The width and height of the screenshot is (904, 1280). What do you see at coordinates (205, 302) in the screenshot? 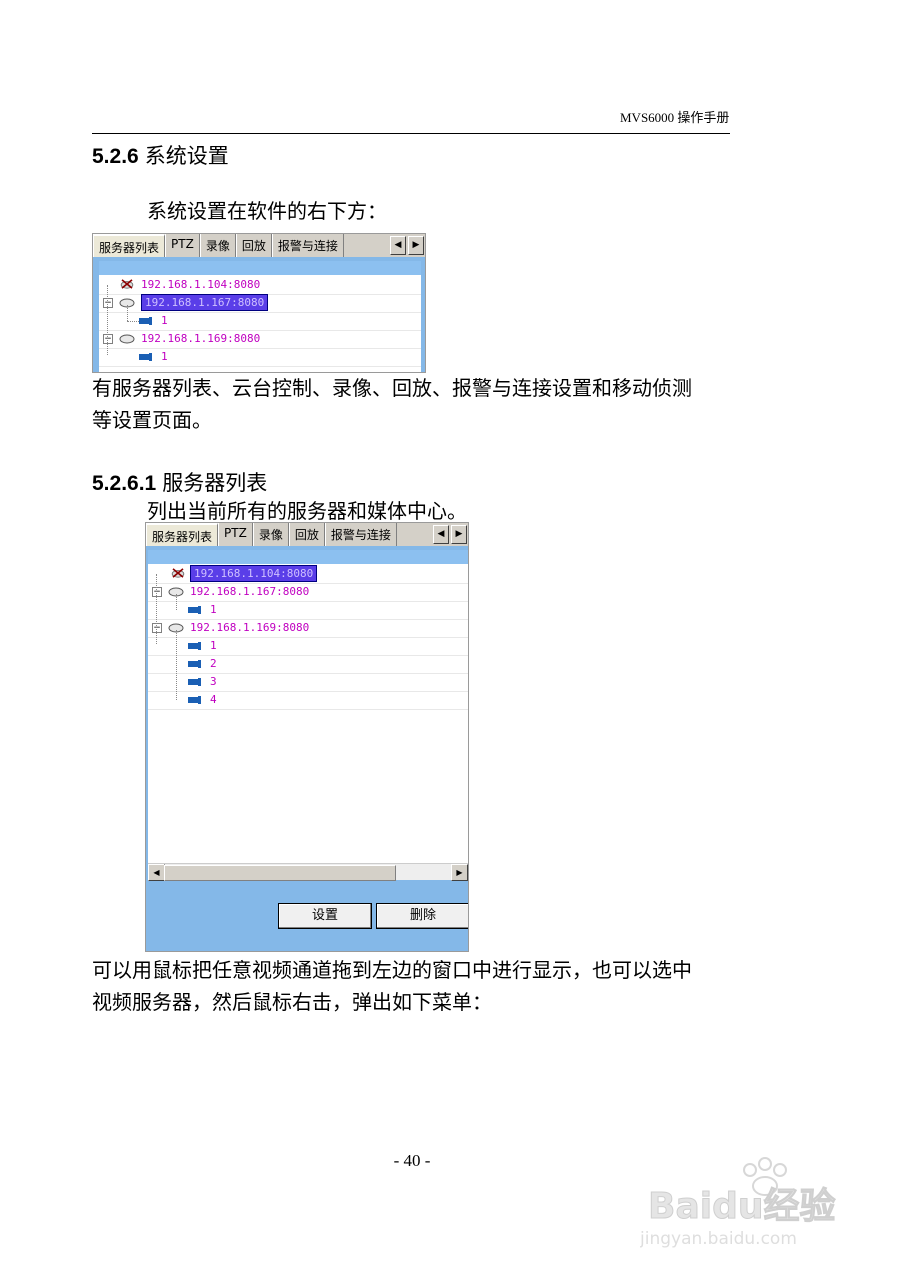
I see `server-address-selected: 192.168.1.167:8080` at bounding box center [205, 302].